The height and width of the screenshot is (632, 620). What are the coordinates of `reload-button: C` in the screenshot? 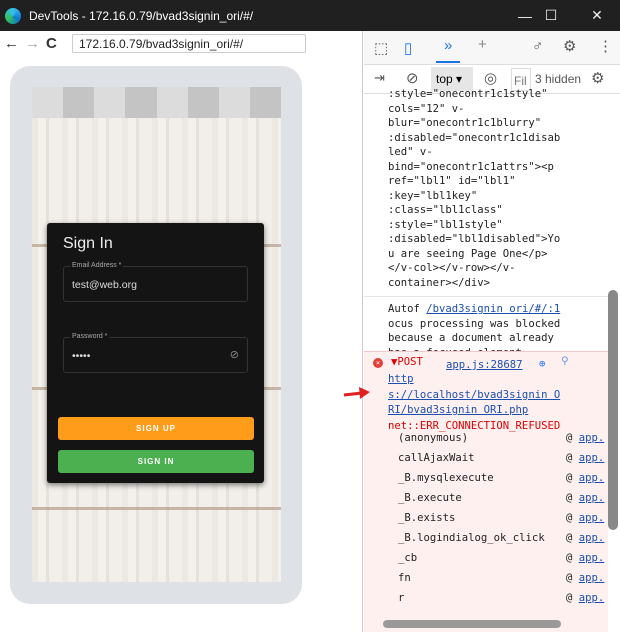 It's located at (51, 43).